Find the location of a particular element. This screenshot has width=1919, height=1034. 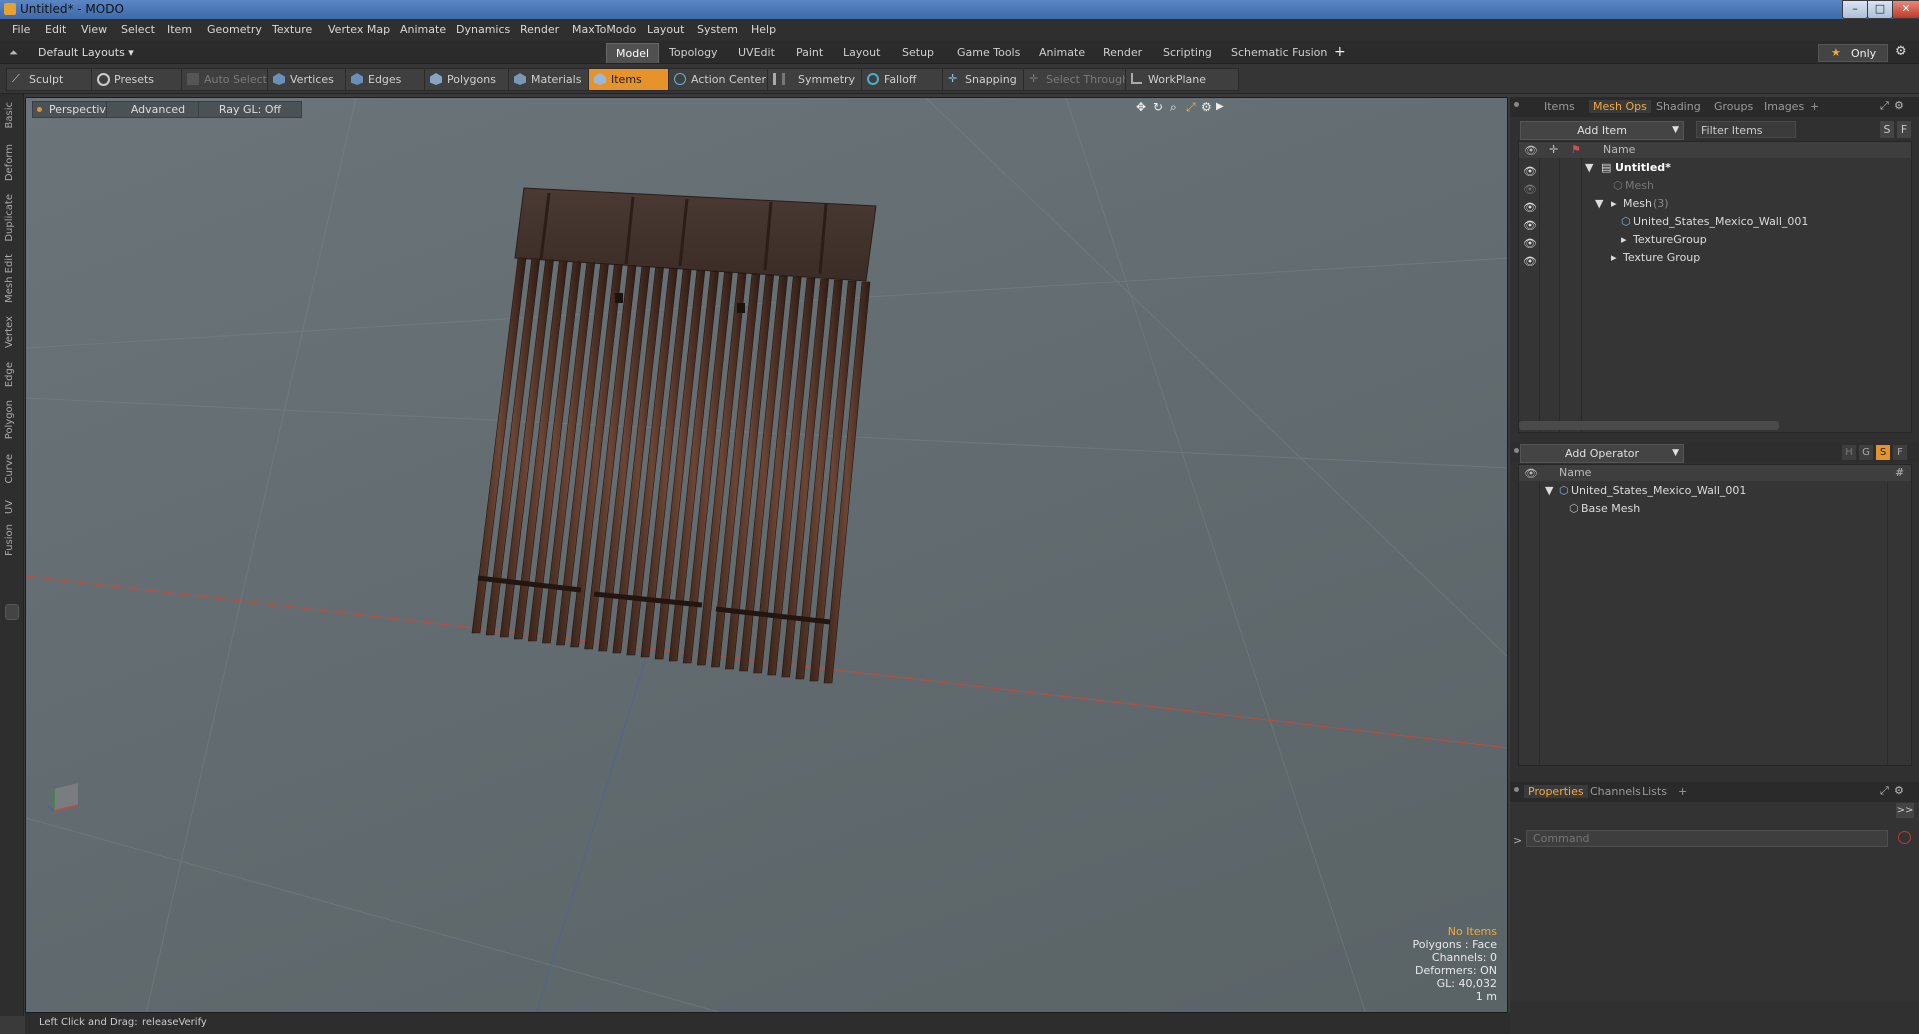

tab-items: Items is located at coordinates (1559, 106).